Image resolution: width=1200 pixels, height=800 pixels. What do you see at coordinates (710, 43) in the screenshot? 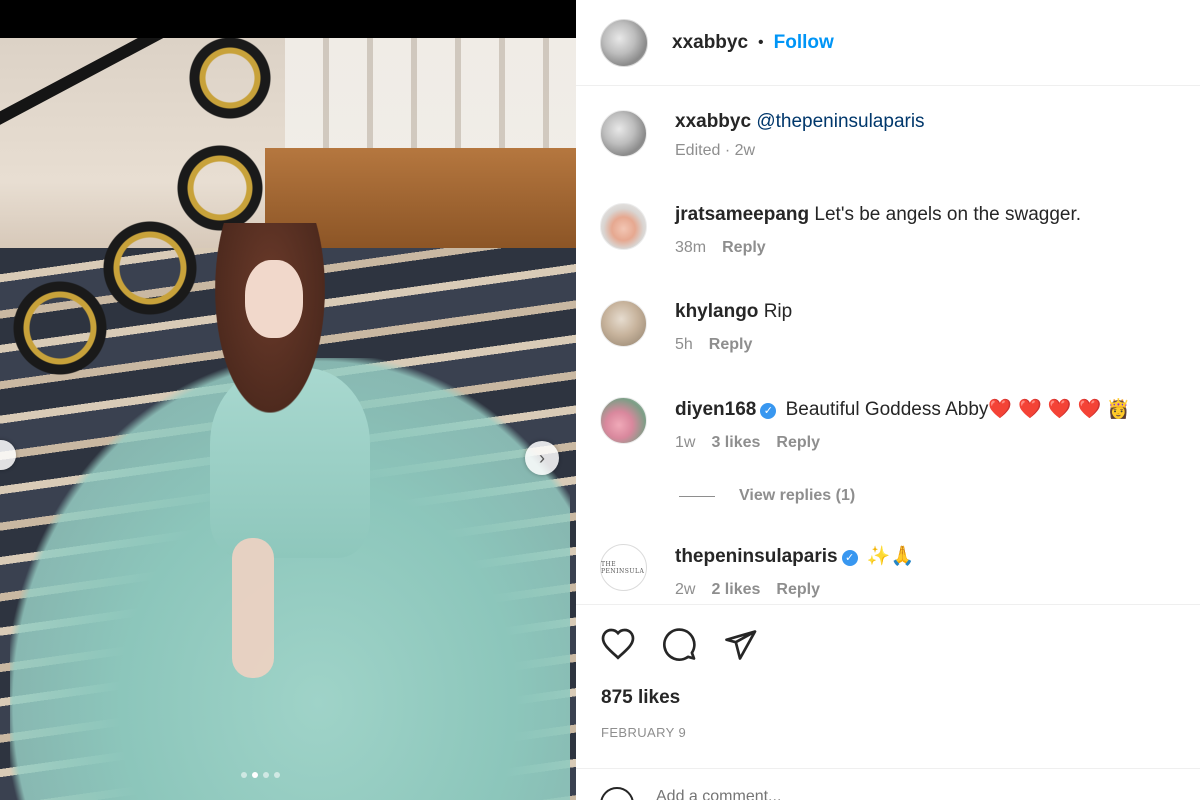
I see `header-username: xxabbyc` at bounding box center [710, 43].